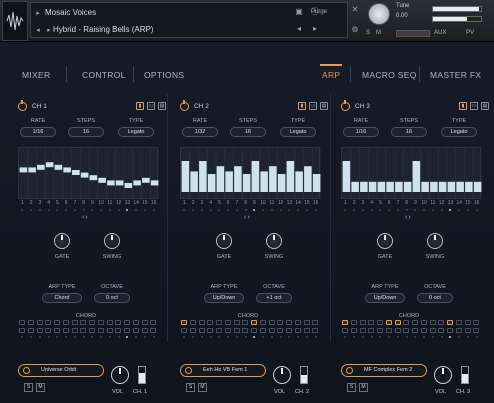 The width and height of the screenshot is (494, 403). What do you see at coordinates (224, 298) in the screenshot?
I see `arp-type-field: Up/Down` at bounding box center [224, 298].